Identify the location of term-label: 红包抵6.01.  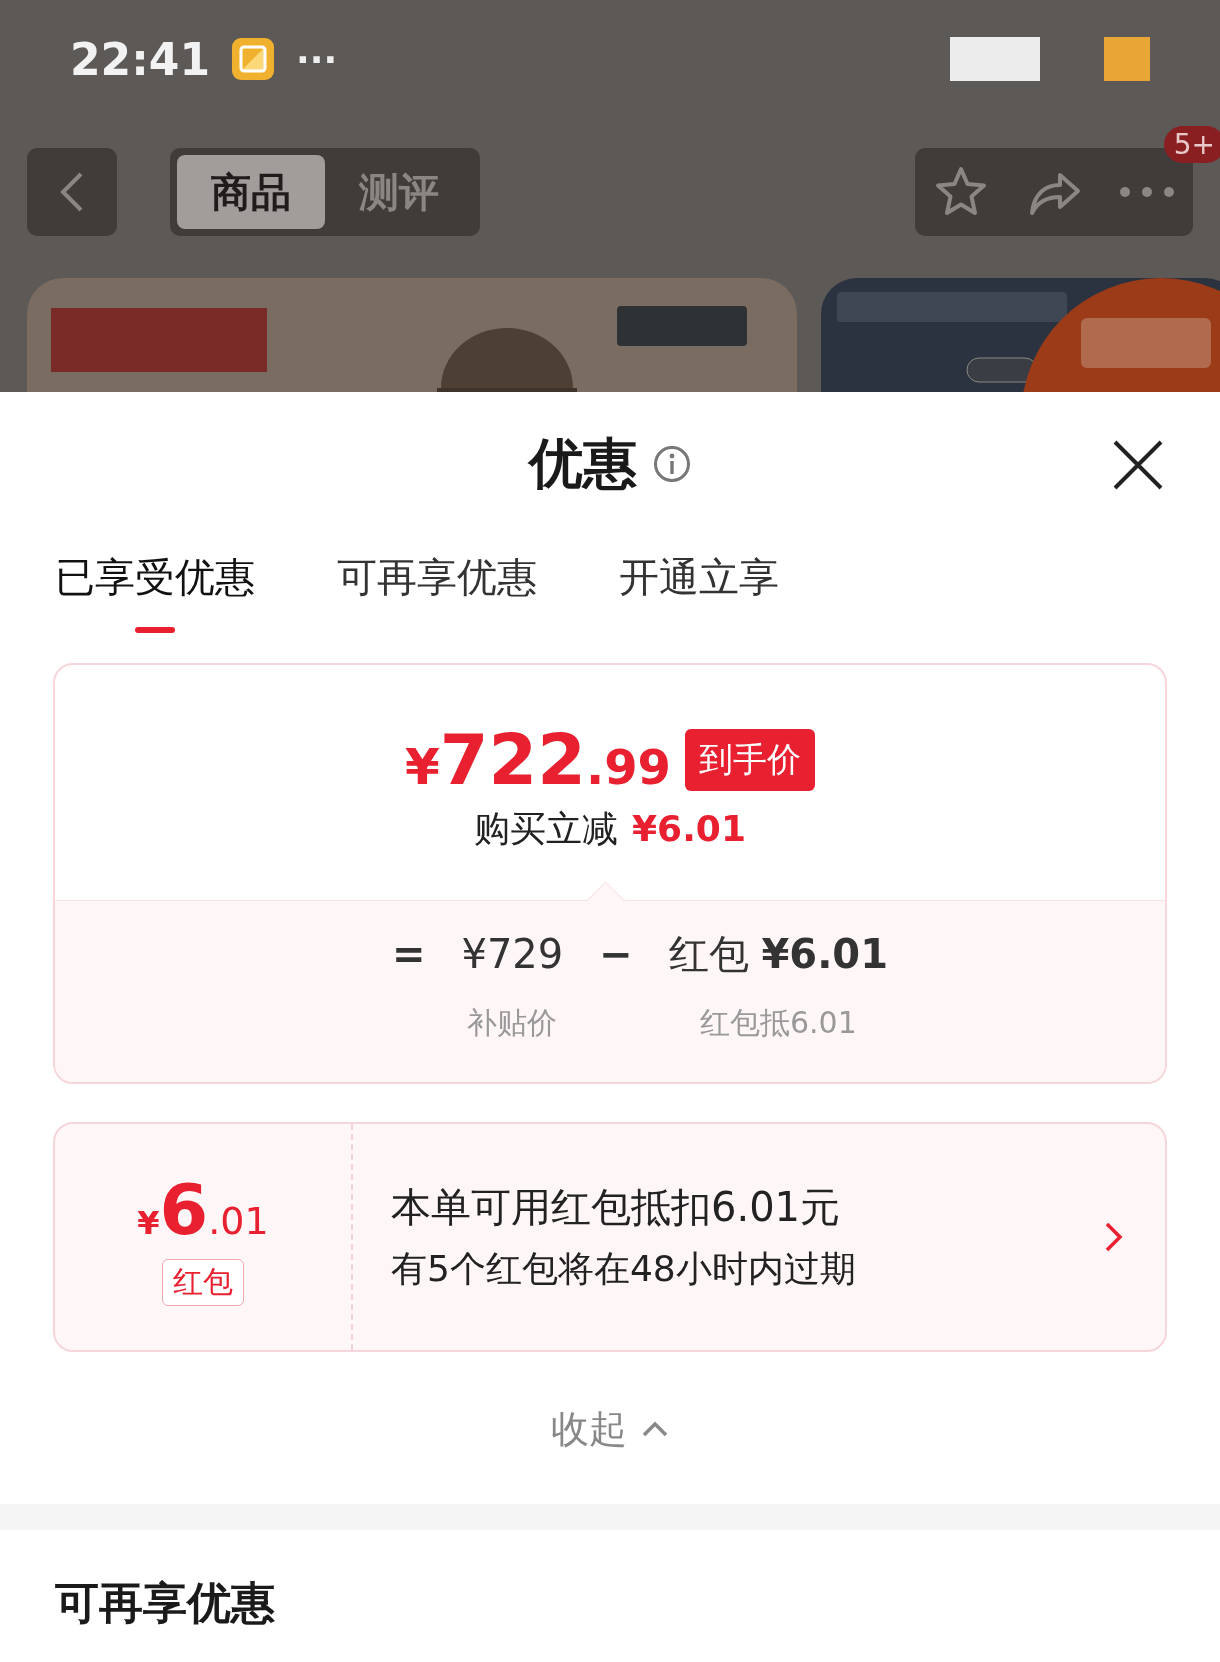
(778, 1023).